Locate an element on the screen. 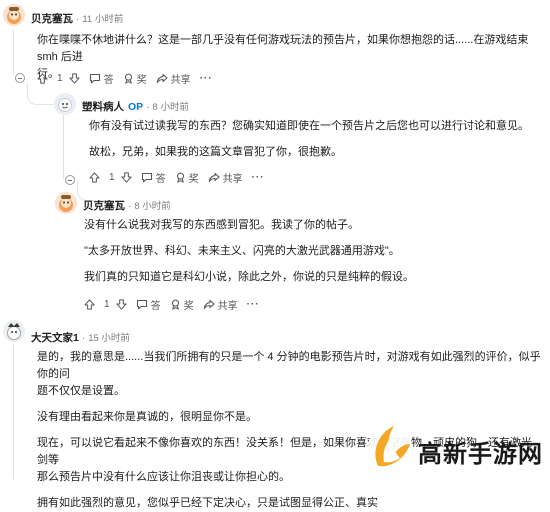 This screenshot has width=550, height=512. comment-paragraph: 题不仅仅是设置。 is located at coordinates (81, 391).